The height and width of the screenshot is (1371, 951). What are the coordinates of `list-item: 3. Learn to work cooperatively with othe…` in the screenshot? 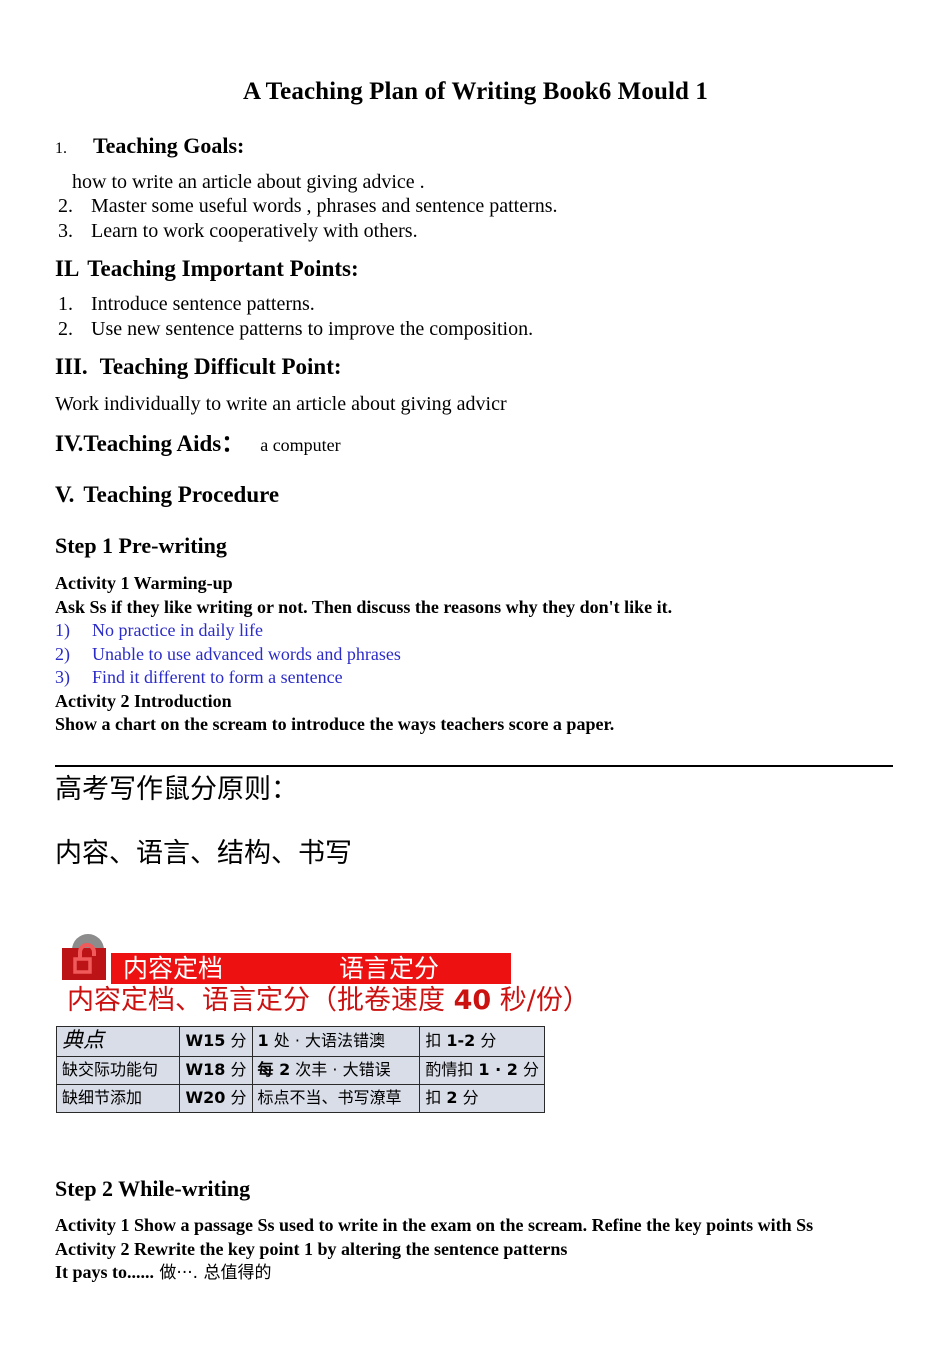 It's located at (478, 231).